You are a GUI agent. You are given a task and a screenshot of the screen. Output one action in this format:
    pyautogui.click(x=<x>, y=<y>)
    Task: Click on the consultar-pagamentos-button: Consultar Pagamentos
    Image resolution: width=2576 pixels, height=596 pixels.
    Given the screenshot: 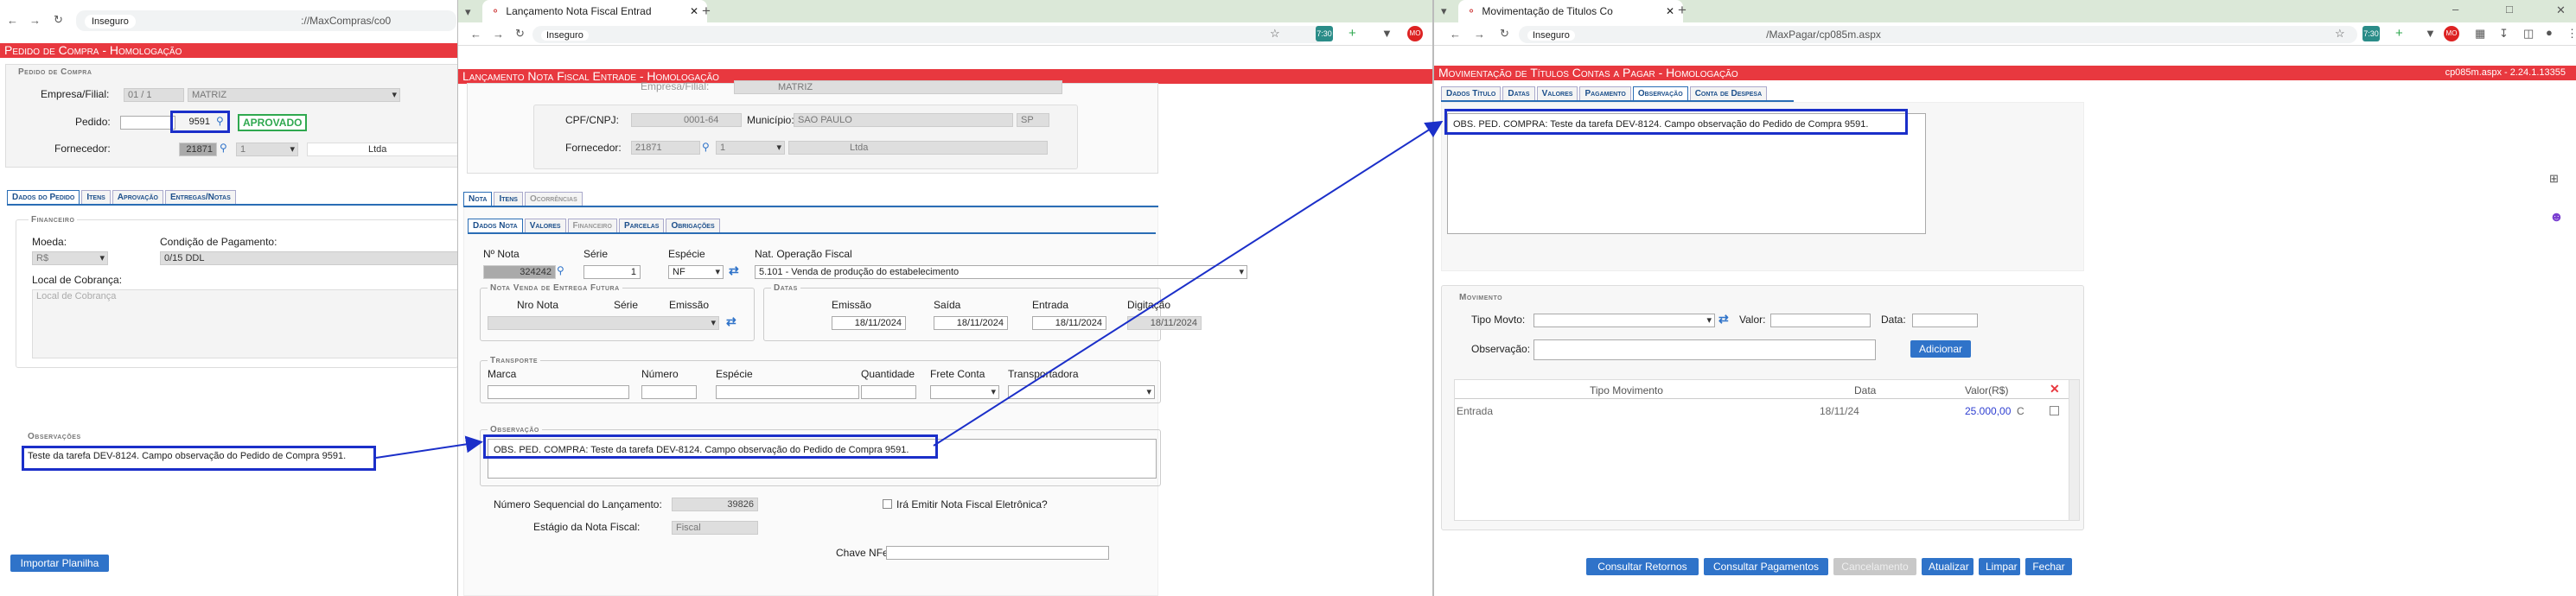 What is the action you would take?
    pyautogui.click(x=1766, y=566)
    